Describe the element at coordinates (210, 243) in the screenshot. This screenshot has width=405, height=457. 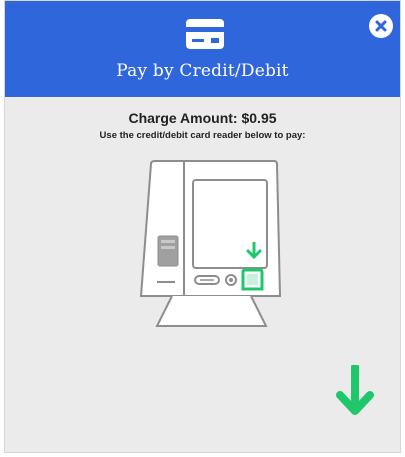
I see `kiosk-card-reader-illustration` at that location.